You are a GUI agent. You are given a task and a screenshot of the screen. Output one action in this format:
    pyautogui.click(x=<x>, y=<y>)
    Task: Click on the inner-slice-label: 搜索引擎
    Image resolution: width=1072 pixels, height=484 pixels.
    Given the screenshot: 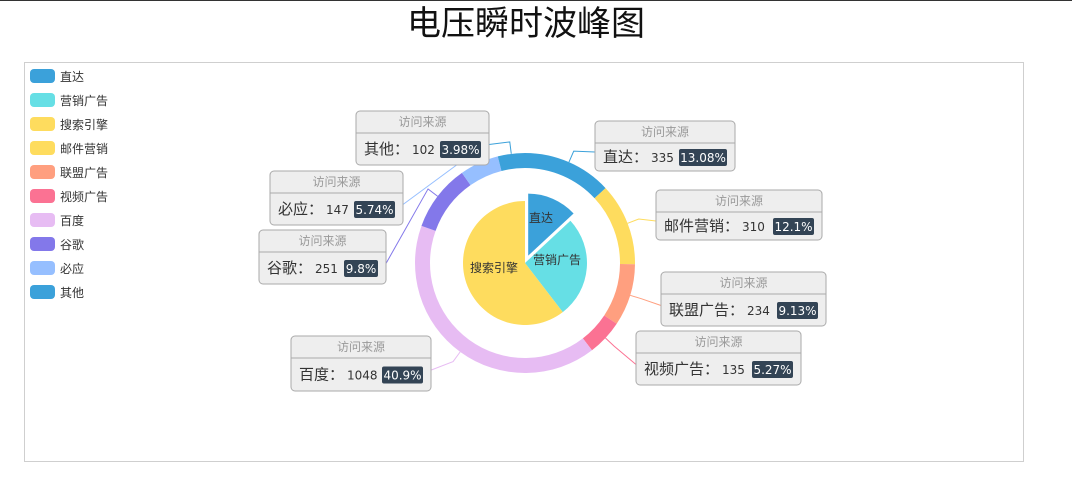 What is the action you would take?
    pyautogui.click(x=494, y=267)
    